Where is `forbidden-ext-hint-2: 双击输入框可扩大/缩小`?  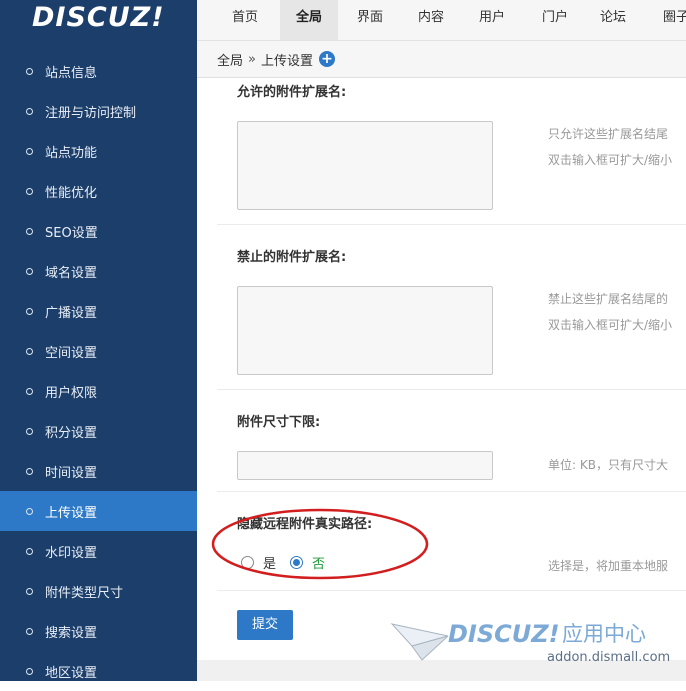
forbidden-ext-hint-2: 双击输入框可扩大/缩小 is located at coordinates (610, 325).